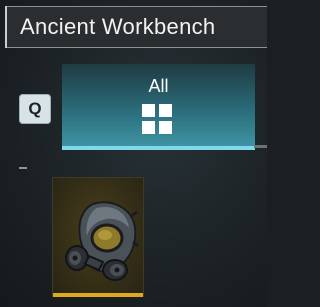  What do you see at coordinates (157, 119) in the screenshot?
I see `grid-icon` at bounding box center [157, 119].